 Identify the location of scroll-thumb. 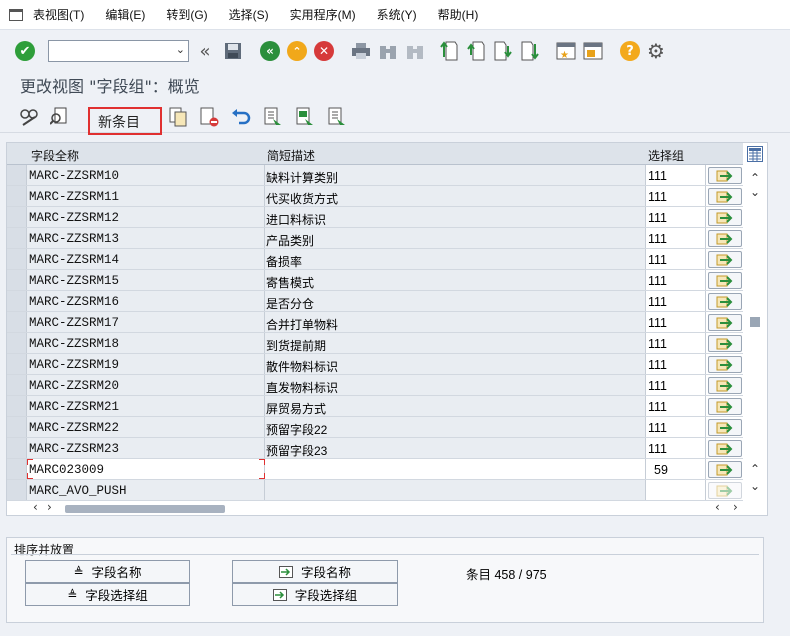
(755, 322).